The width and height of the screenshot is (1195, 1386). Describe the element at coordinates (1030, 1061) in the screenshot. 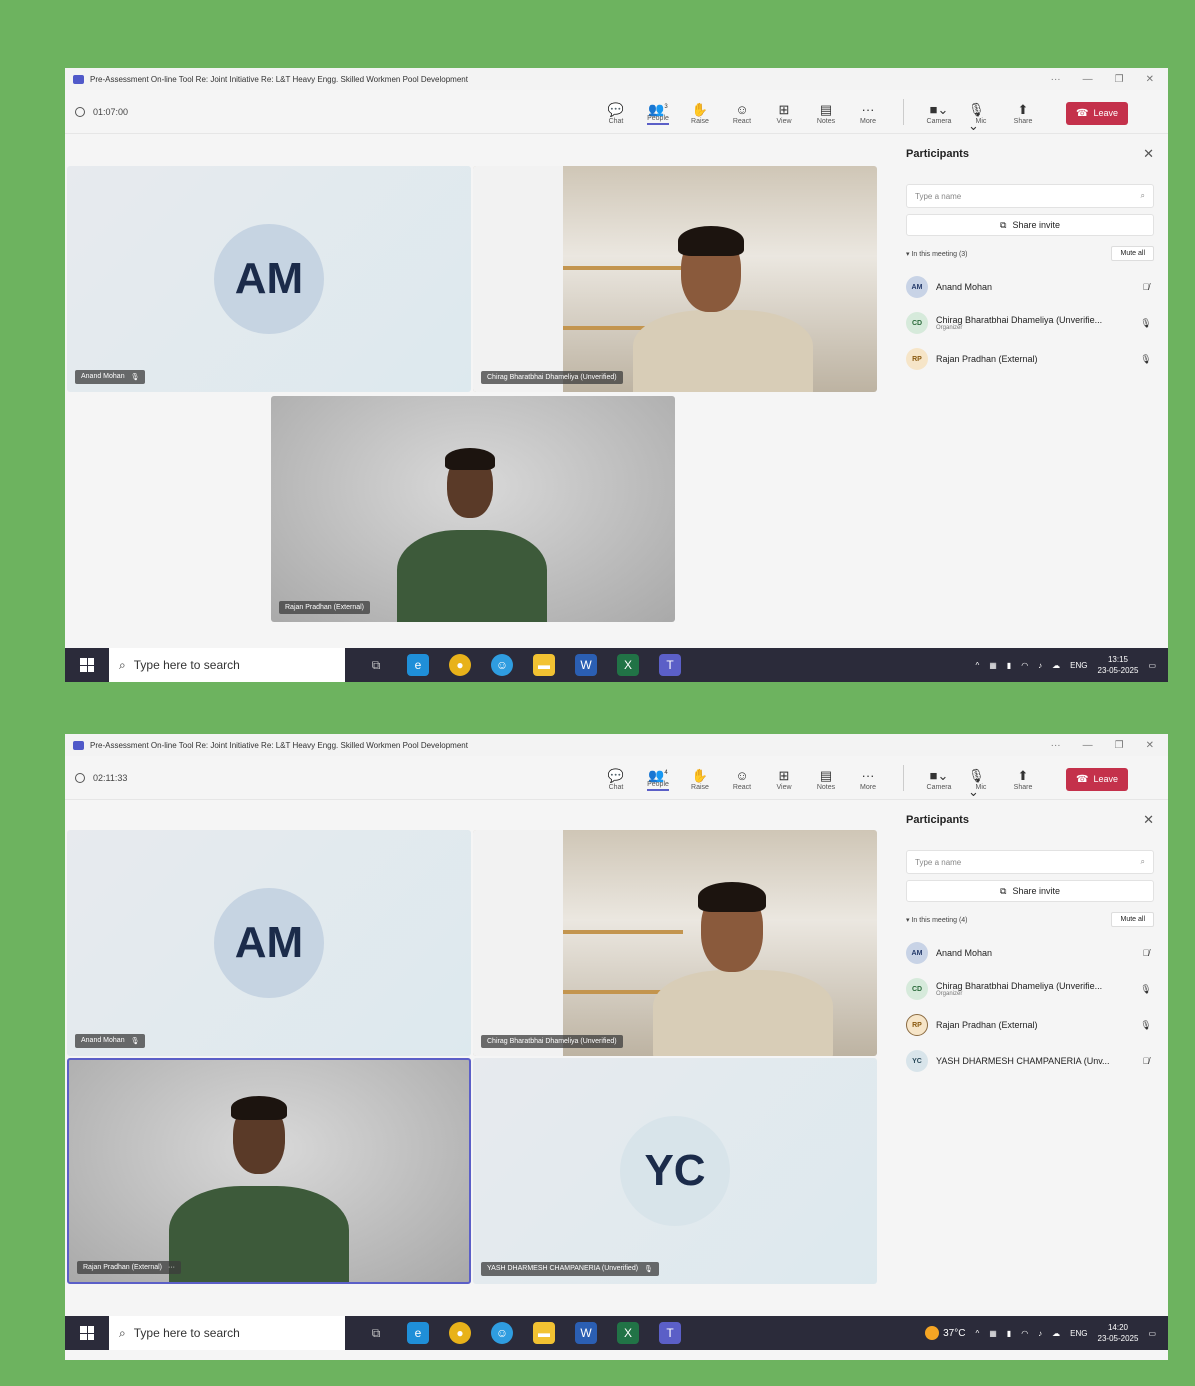

I see `participant-row: YC YASH DHARMESH CHAMPANERIA (Unv... 🎙̸` at that location.